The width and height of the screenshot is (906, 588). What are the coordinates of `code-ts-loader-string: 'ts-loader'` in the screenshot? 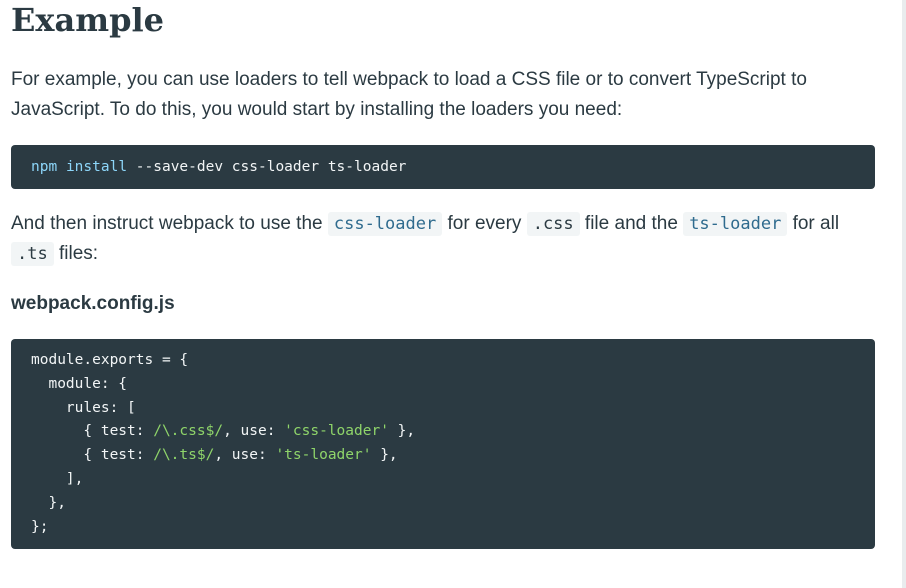 It's located at (323, 455).